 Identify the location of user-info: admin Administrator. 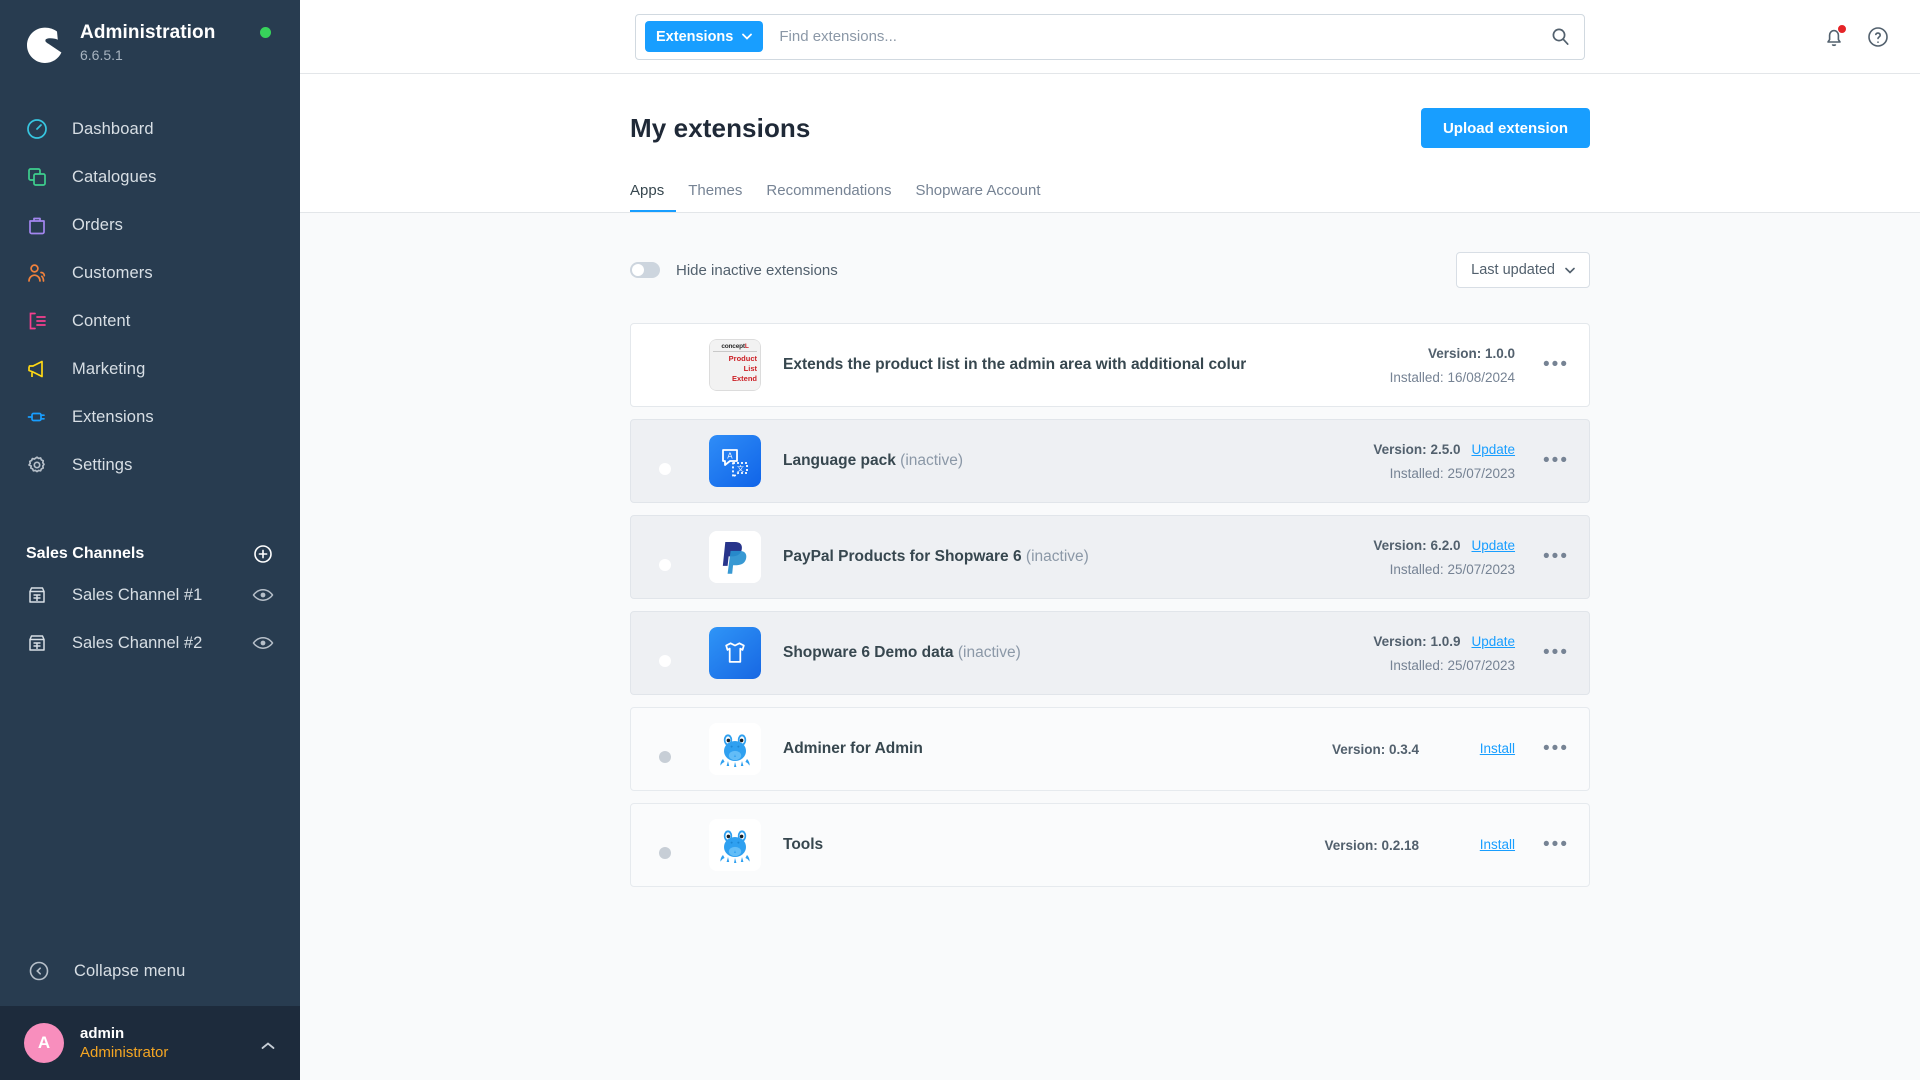
(170, 1043).